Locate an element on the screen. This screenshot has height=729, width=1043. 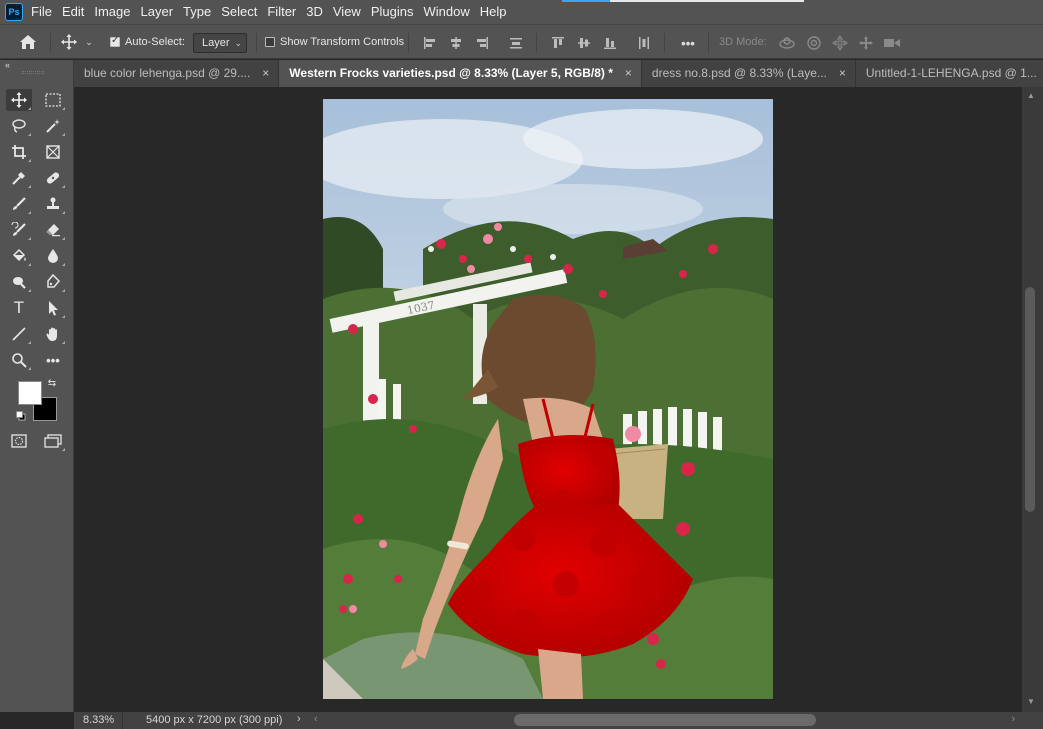
menu-type: Type is located at coordinates (199, 12).